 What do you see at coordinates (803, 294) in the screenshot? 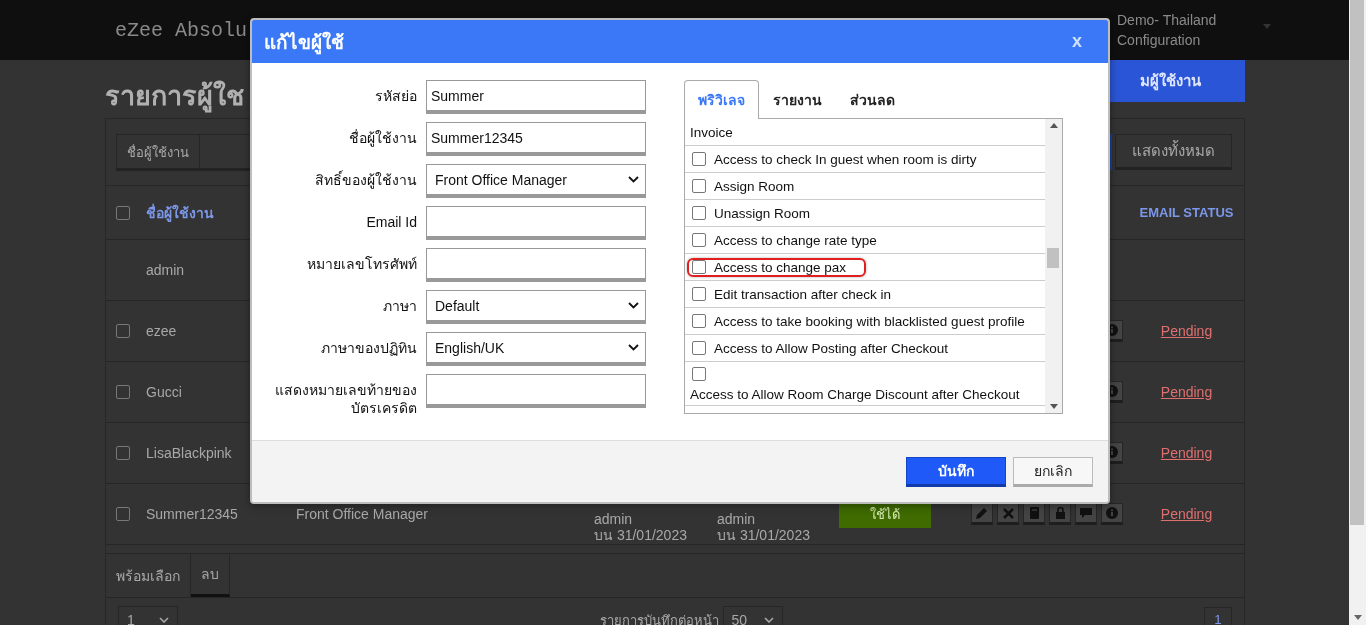
I see `privilege-label: Edit transaction after check in` at bounding box center [803, 294].